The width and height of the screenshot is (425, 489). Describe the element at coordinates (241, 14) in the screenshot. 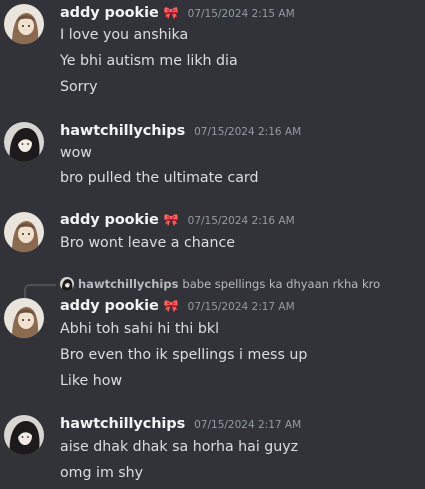

I see `timestamp: 07/15/2024 2:15 AM` at that location.